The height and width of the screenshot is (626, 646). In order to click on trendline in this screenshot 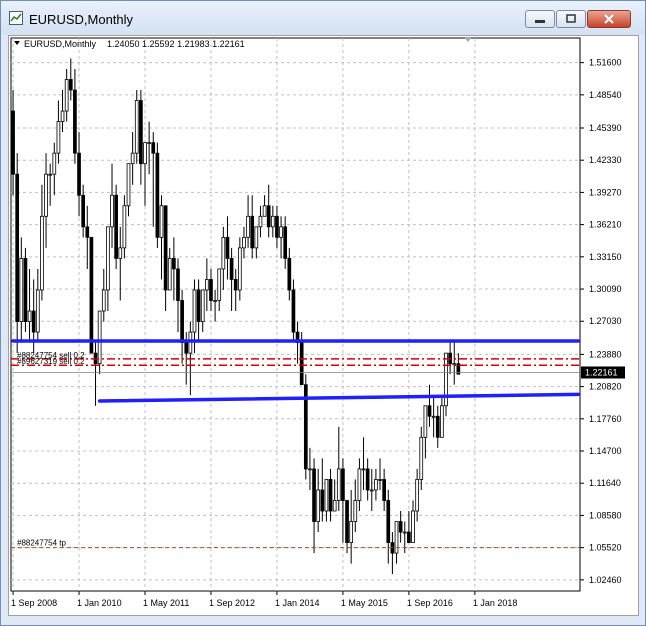, I will do `click(338, 397)`.